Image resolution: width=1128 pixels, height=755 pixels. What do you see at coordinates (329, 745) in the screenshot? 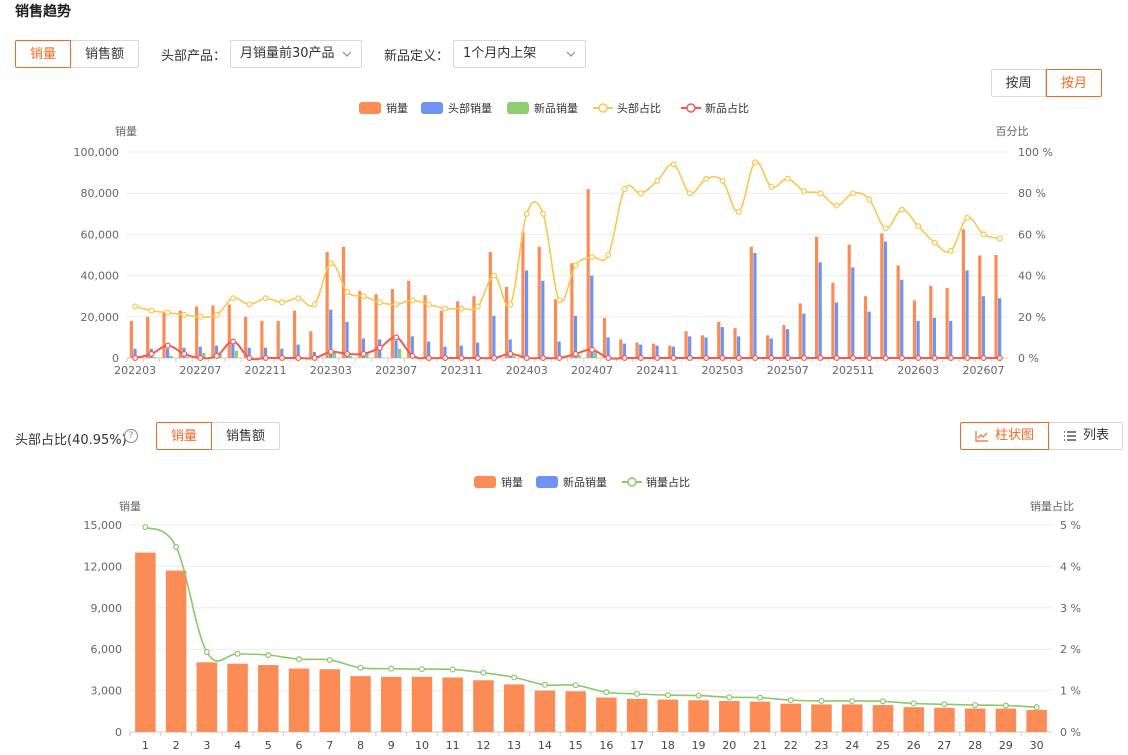
I see `x-tick-label: 7` at bounding box center [329, 745].